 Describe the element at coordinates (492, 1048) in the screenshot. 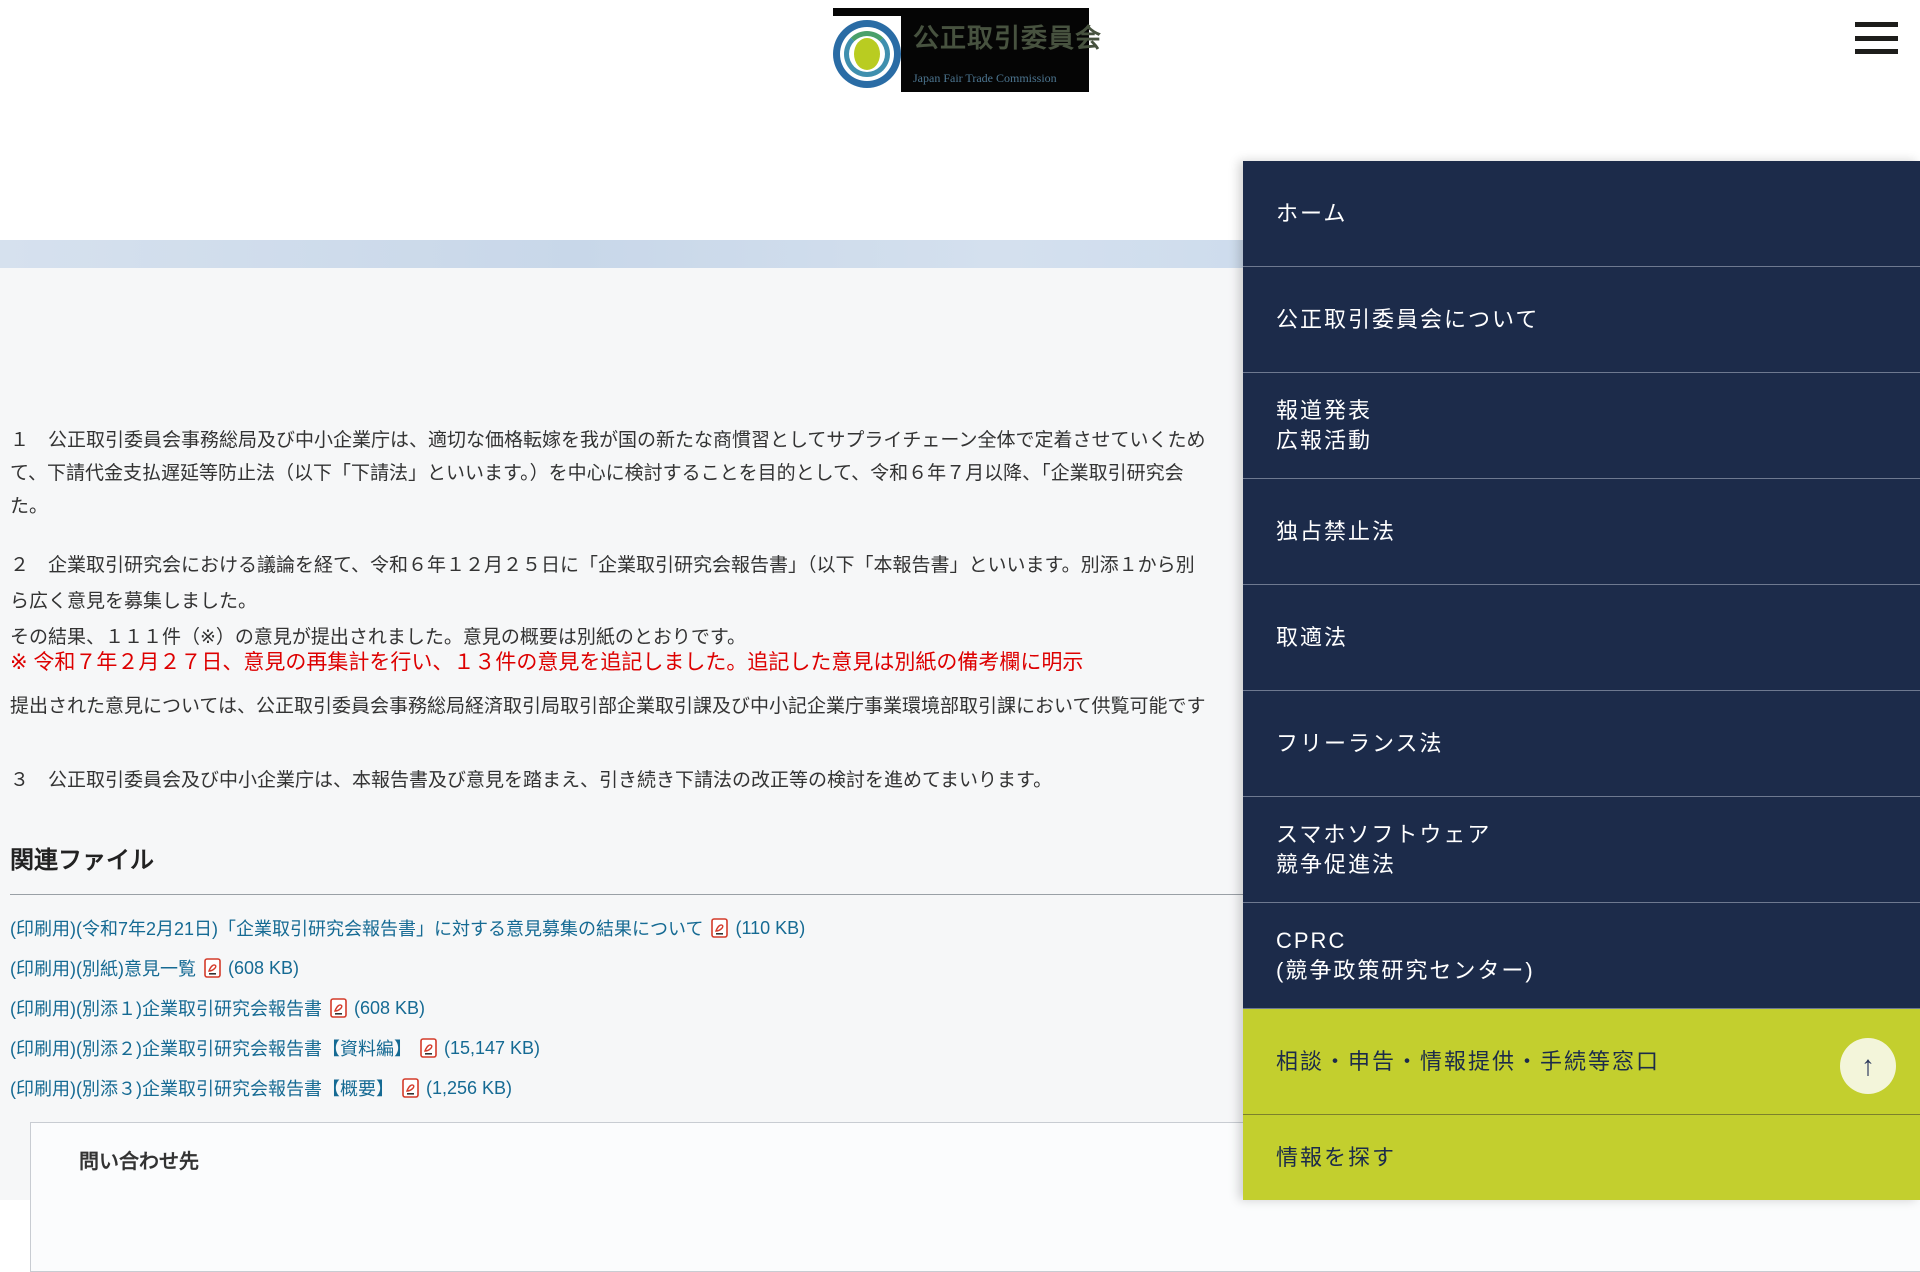

I see `pdf-size: (15,147 KB)` at that location.